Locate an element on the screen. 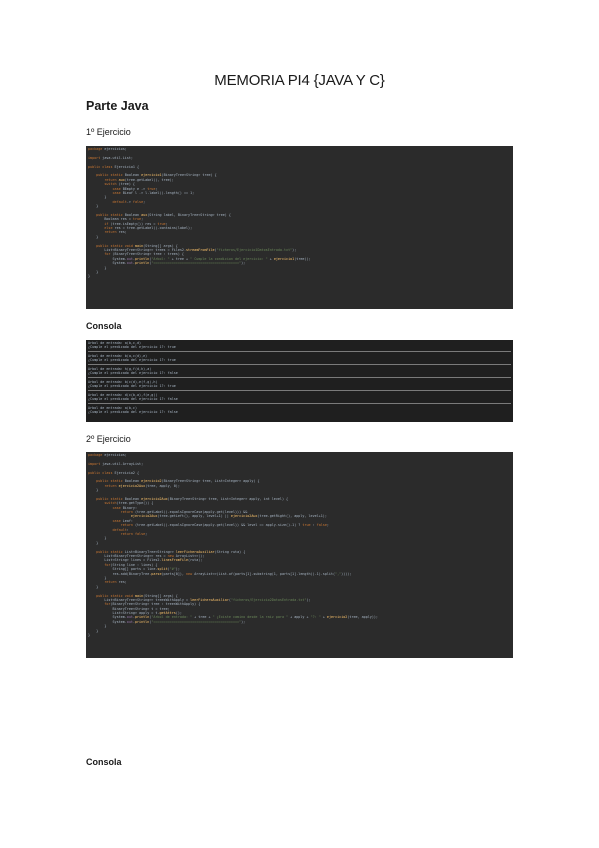  exercise-1-console-label: Consola is located at coordinates (104, 326).